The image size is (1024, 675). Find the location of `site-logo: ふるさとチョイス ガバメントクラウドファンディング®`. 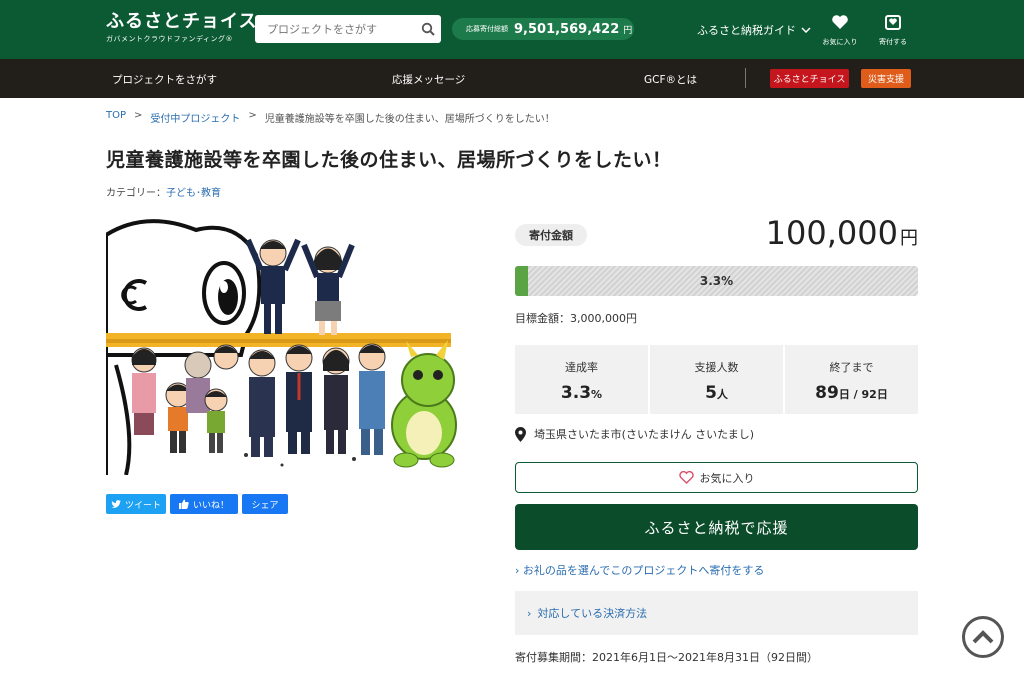

site-logo: ふるさとチョイス ガバメントクラウドファンディング® is located at coordinates (181, 28).